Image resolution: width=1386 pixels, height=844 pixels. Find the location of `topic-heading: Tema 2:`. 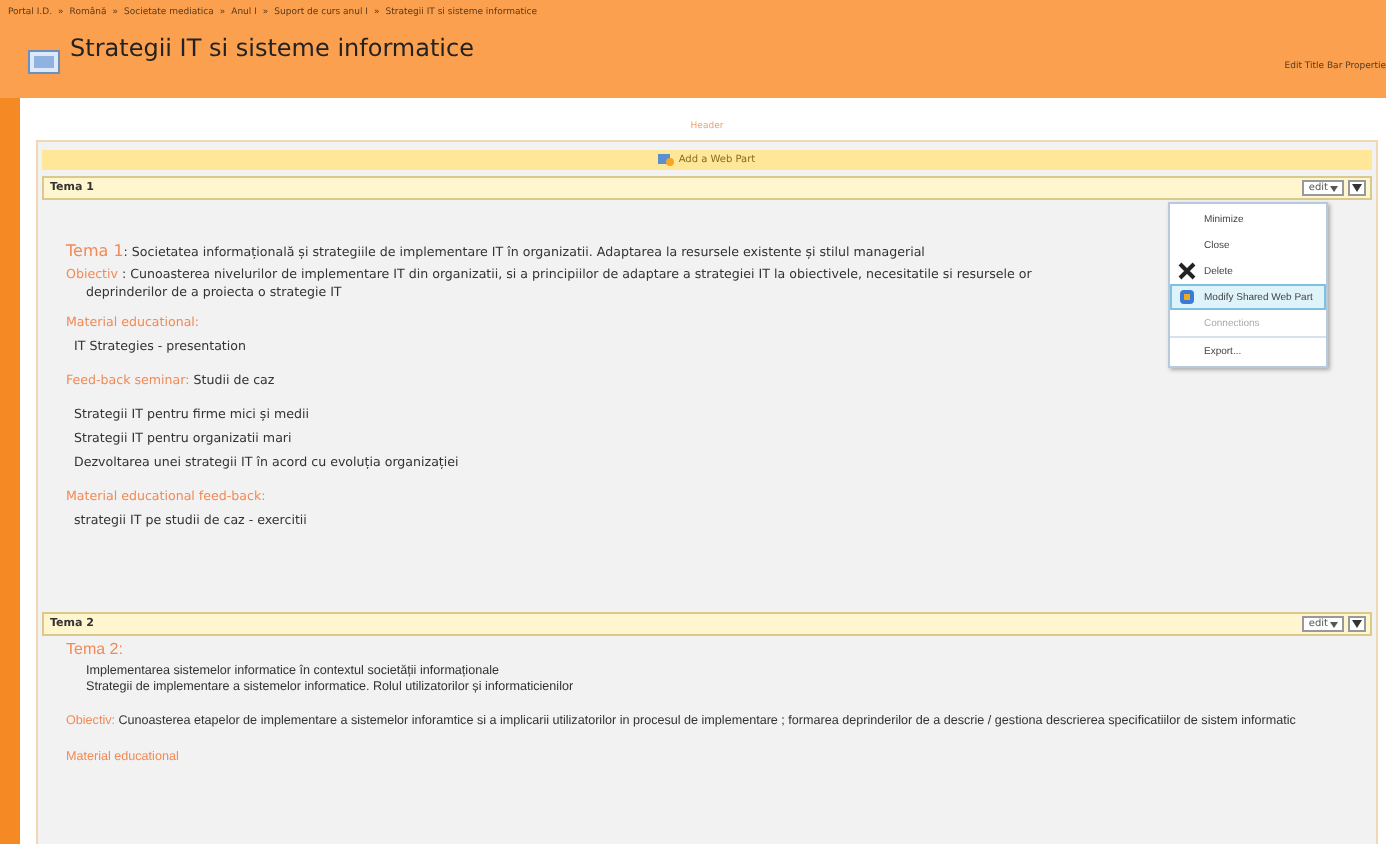

topic-heading: Tema 2: is located at coordinates (94, 650).